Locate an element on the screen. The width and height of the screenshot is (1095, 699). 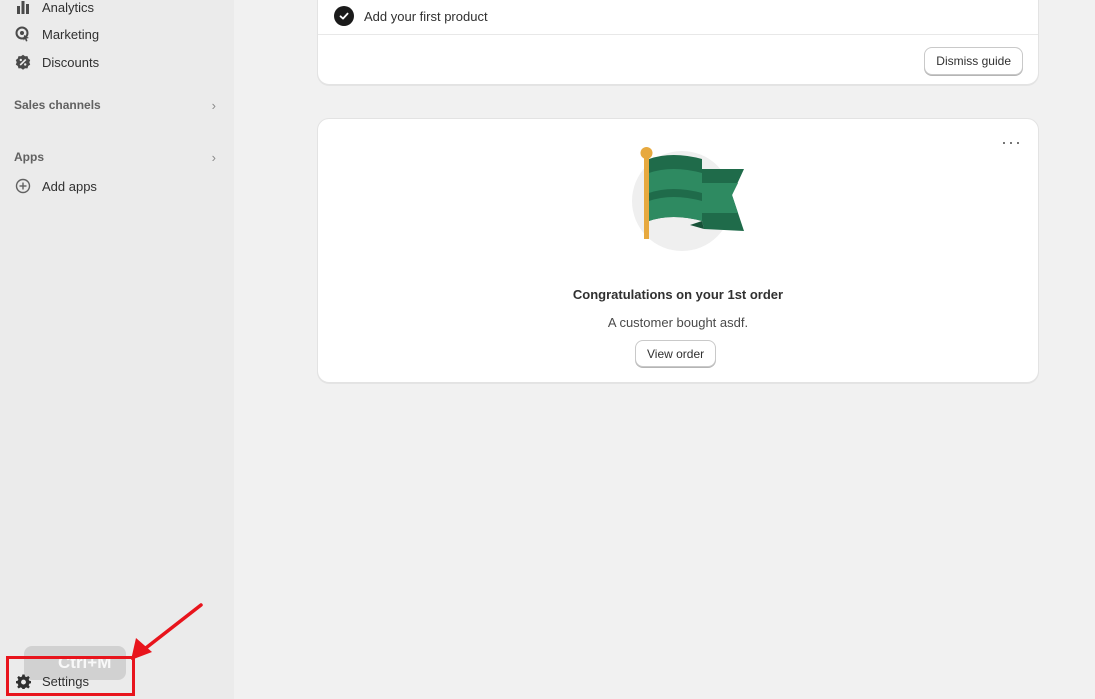
sidebar-item-analytics: Analytics is located at coordinates (54, 9).